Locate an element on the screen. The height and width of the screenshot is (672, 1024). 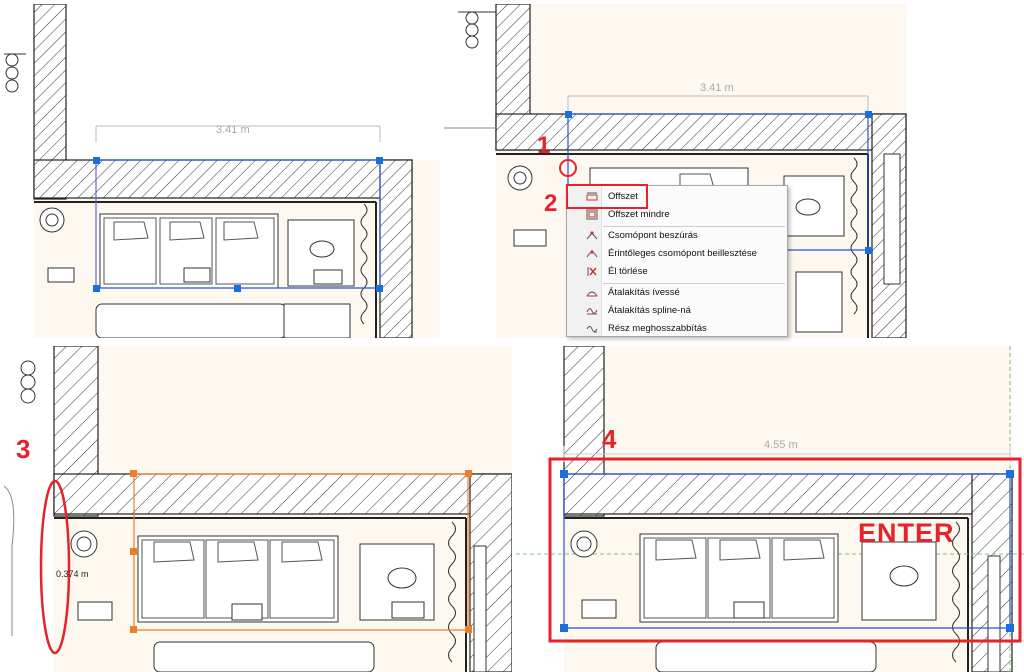
spline-convert-icon is located at coordinates (592, 311).